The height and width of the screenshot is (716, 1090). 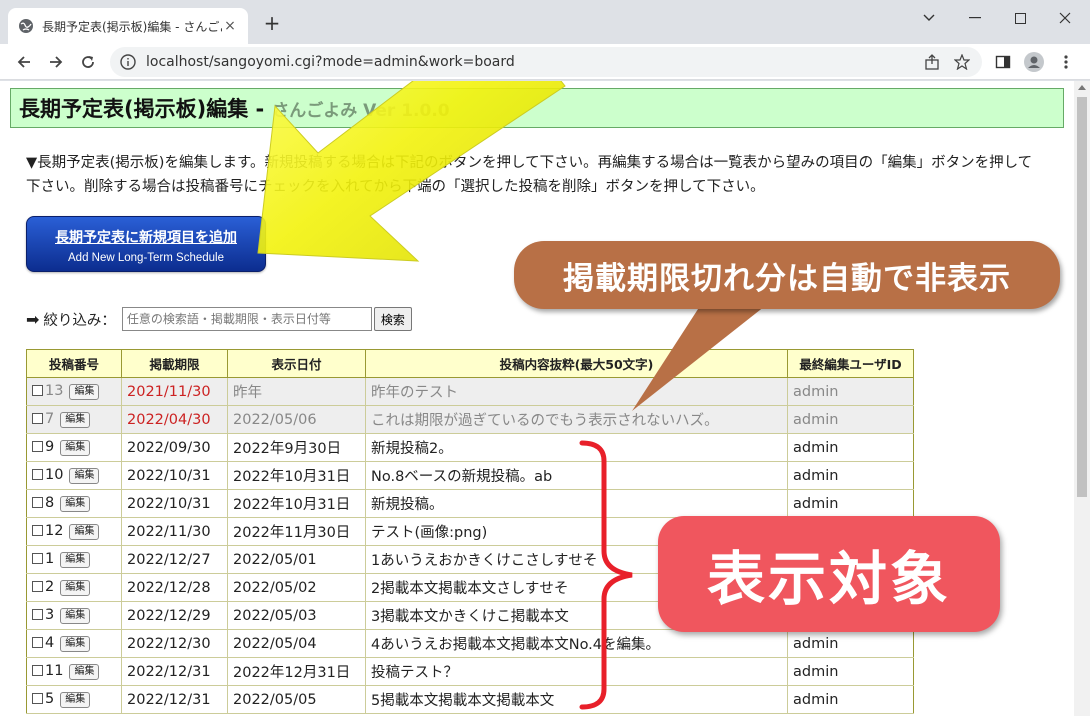 What do you see at coordinates (576, 419) in the screenshot?
I see `cell-content: これは期限が過ぎているのでもう表示されないハズ。` at bounding box center [576, 419].